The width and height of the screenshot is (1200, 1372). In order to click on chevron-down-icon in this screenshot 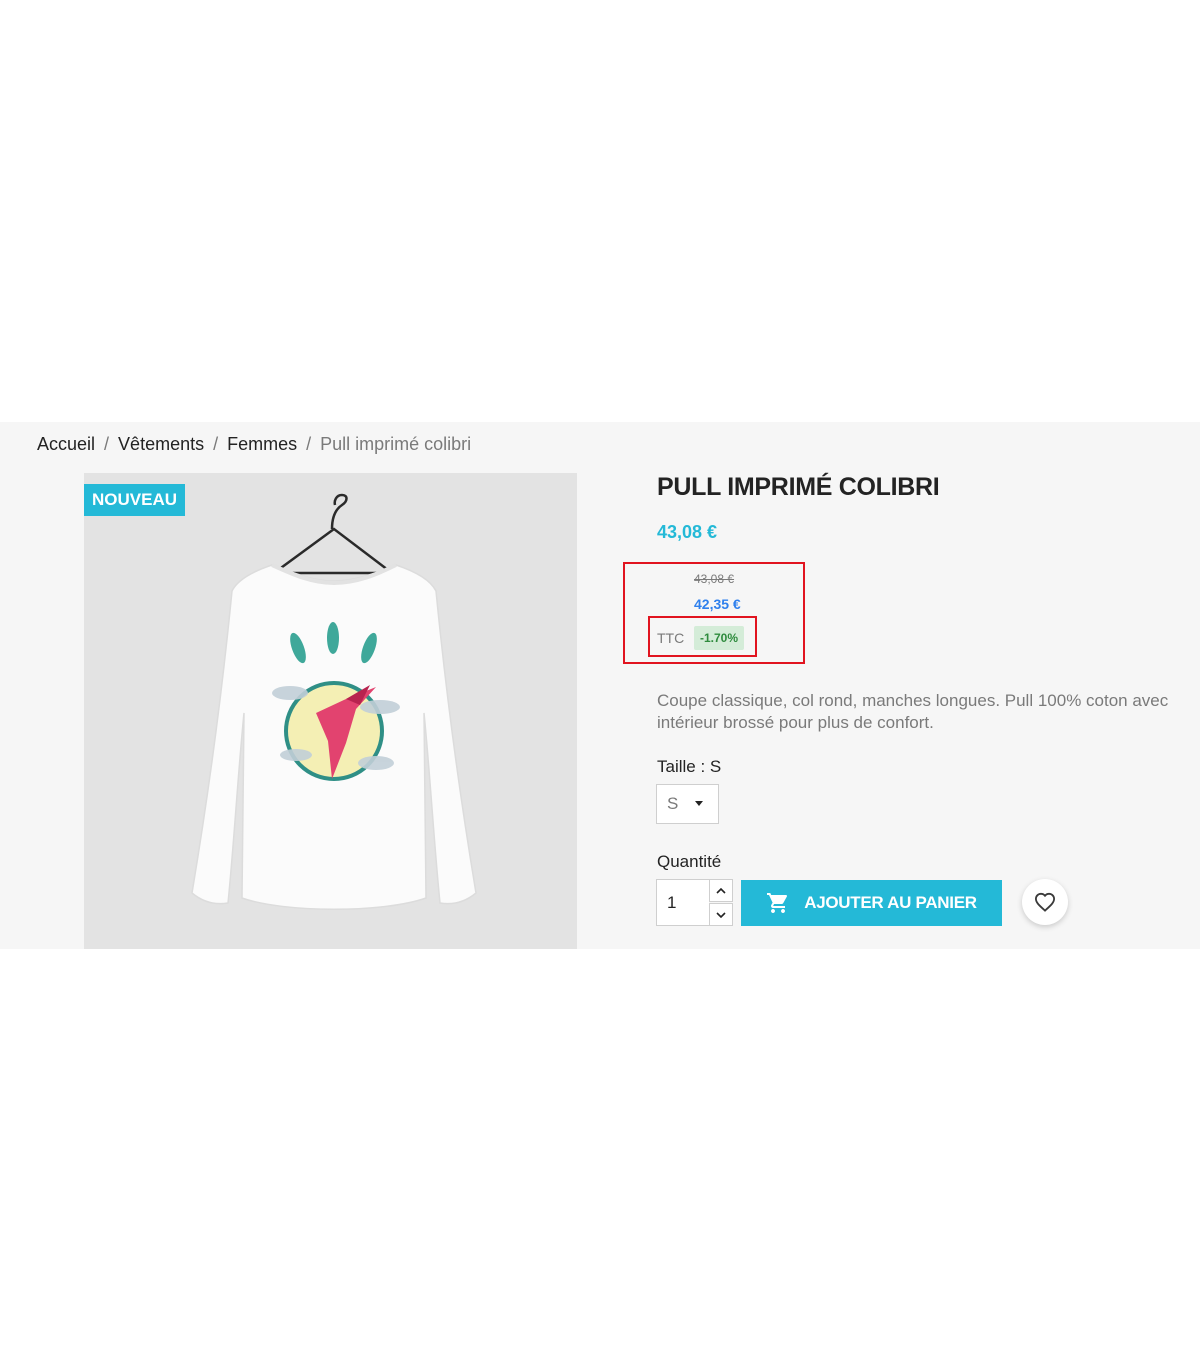, I will do `click(721, 914)`.